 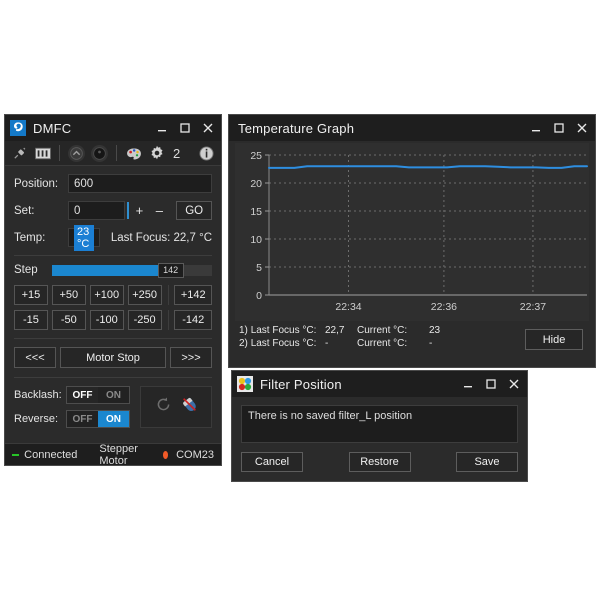 I want to click on legend-2-current-label: Current °C:, so click(x=382, y=343).